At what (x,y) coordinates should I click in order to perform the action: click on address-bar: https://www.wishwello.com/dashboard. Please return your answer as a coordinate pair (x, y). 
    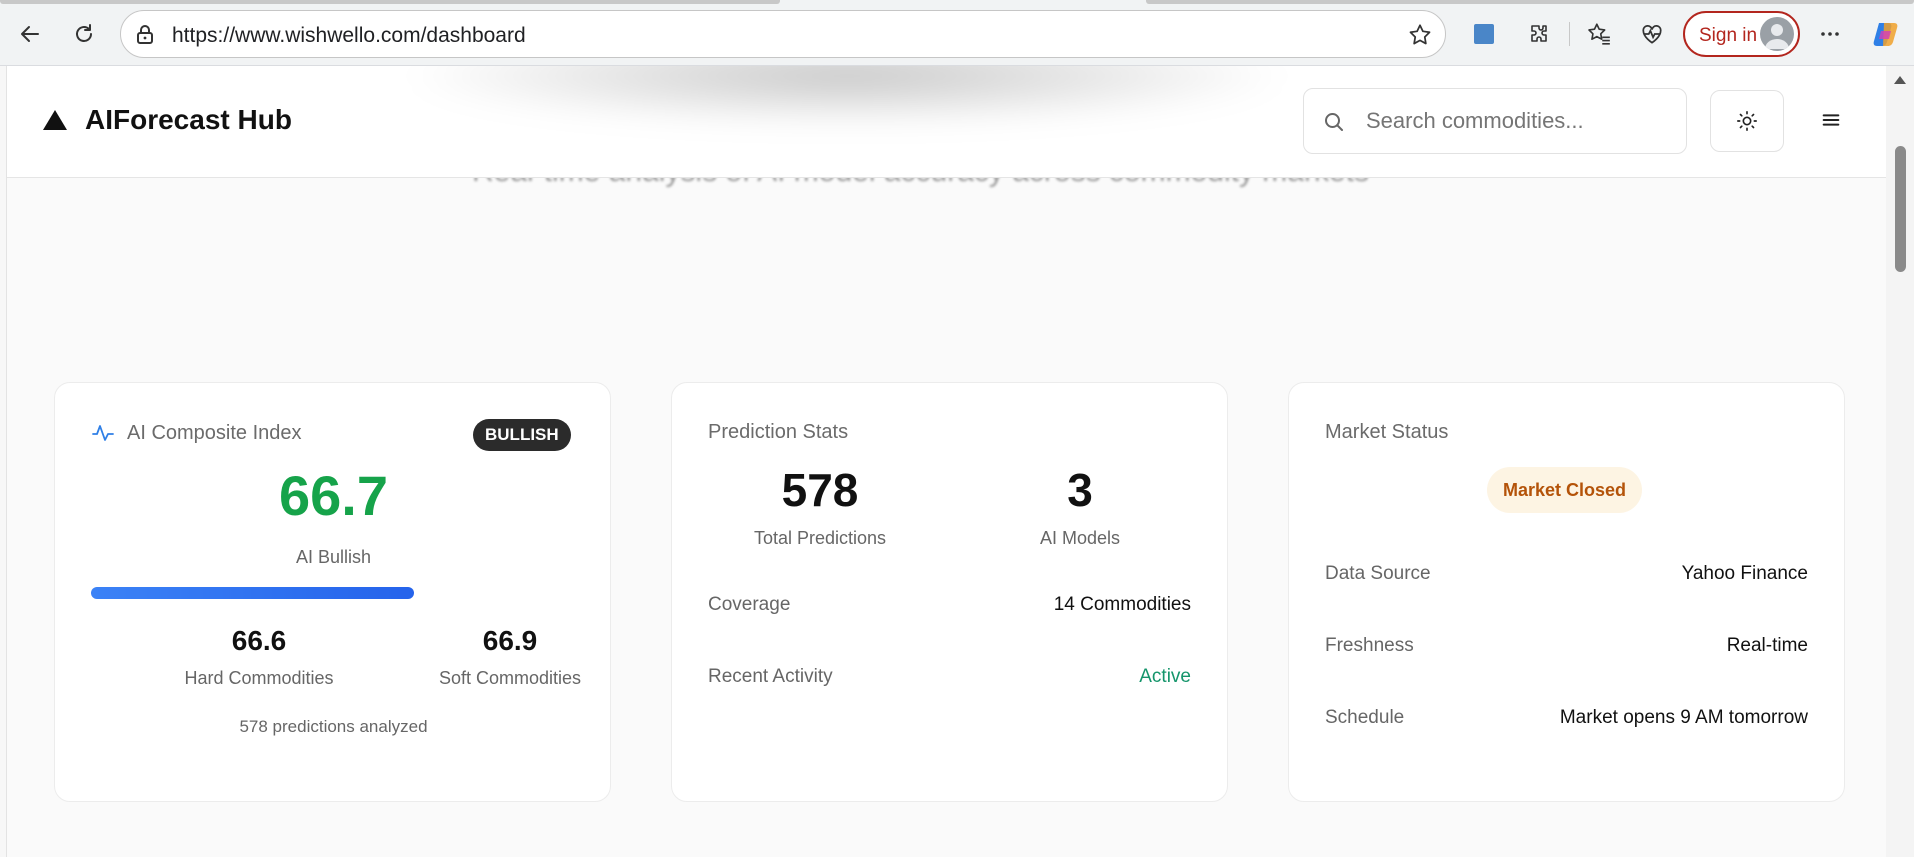
    Looking at the image, I should click on (783, 34).